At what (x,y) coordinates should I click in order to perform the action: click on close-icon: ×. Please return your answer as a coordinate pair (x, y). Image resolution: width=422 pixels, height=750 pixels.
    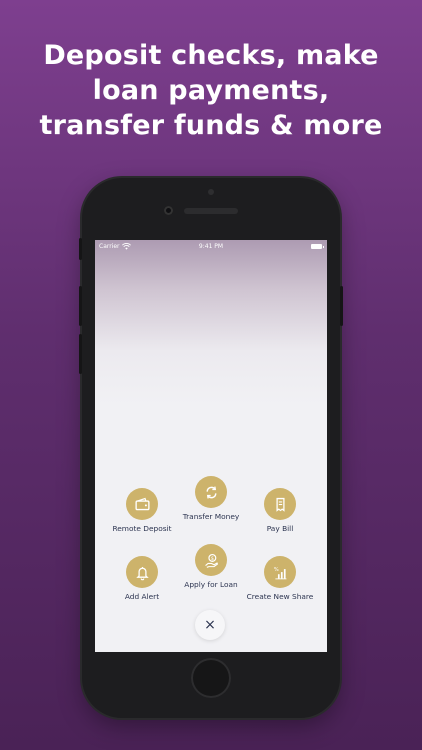
    Looking at the image, I should click on (210, 625).